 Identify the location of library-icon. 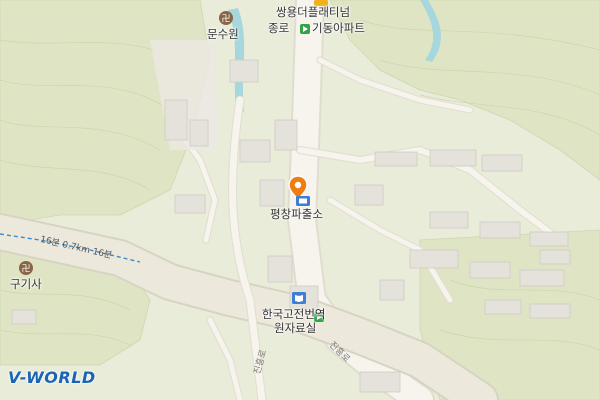
(299, 298).